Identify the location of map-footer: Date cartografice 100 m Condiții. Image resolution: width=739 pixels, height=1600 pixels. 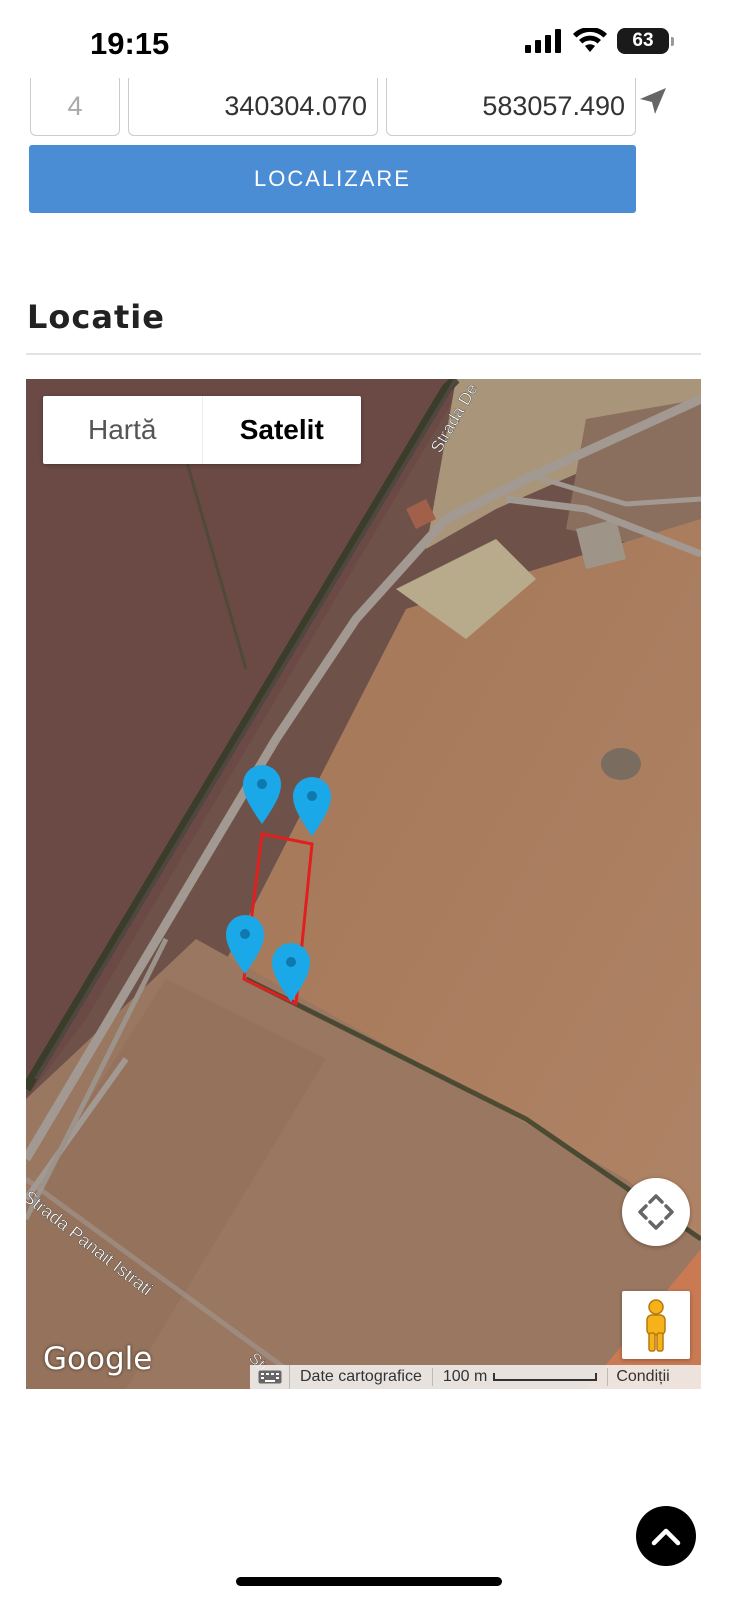
(475, 1377).